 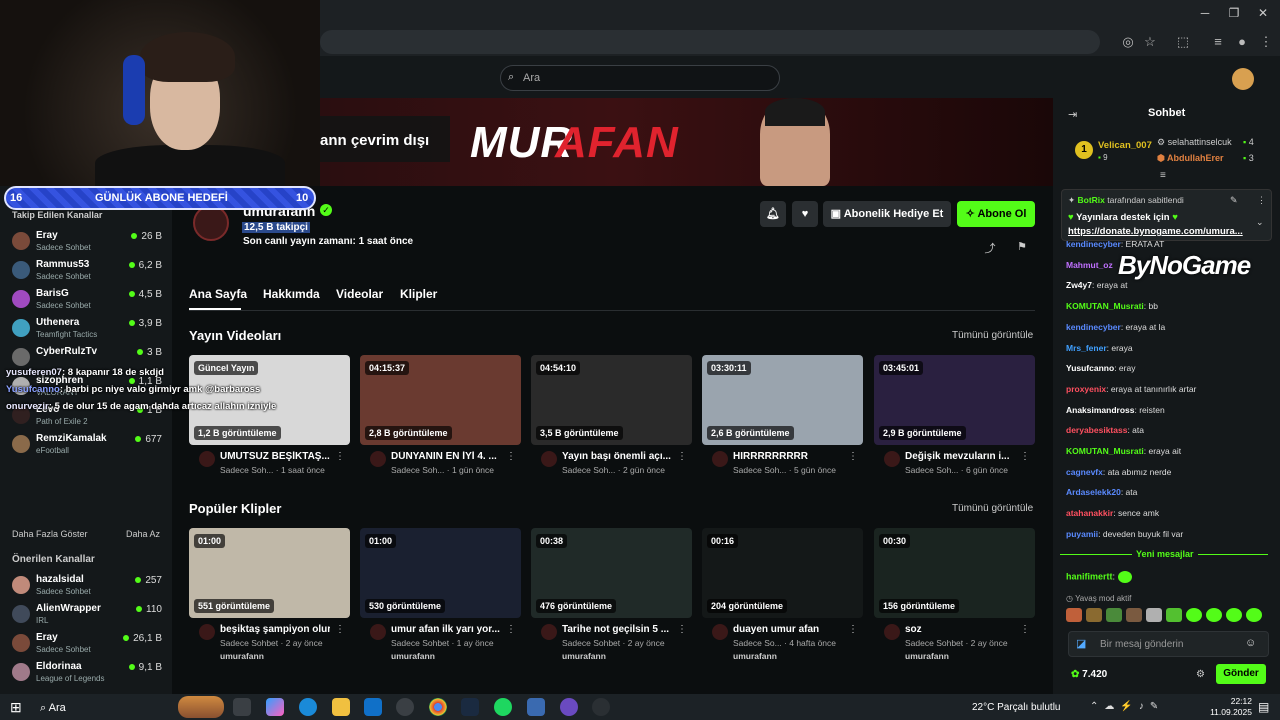 I want to click on chat-username: cagnevfx, so click(x=1084, y=472).